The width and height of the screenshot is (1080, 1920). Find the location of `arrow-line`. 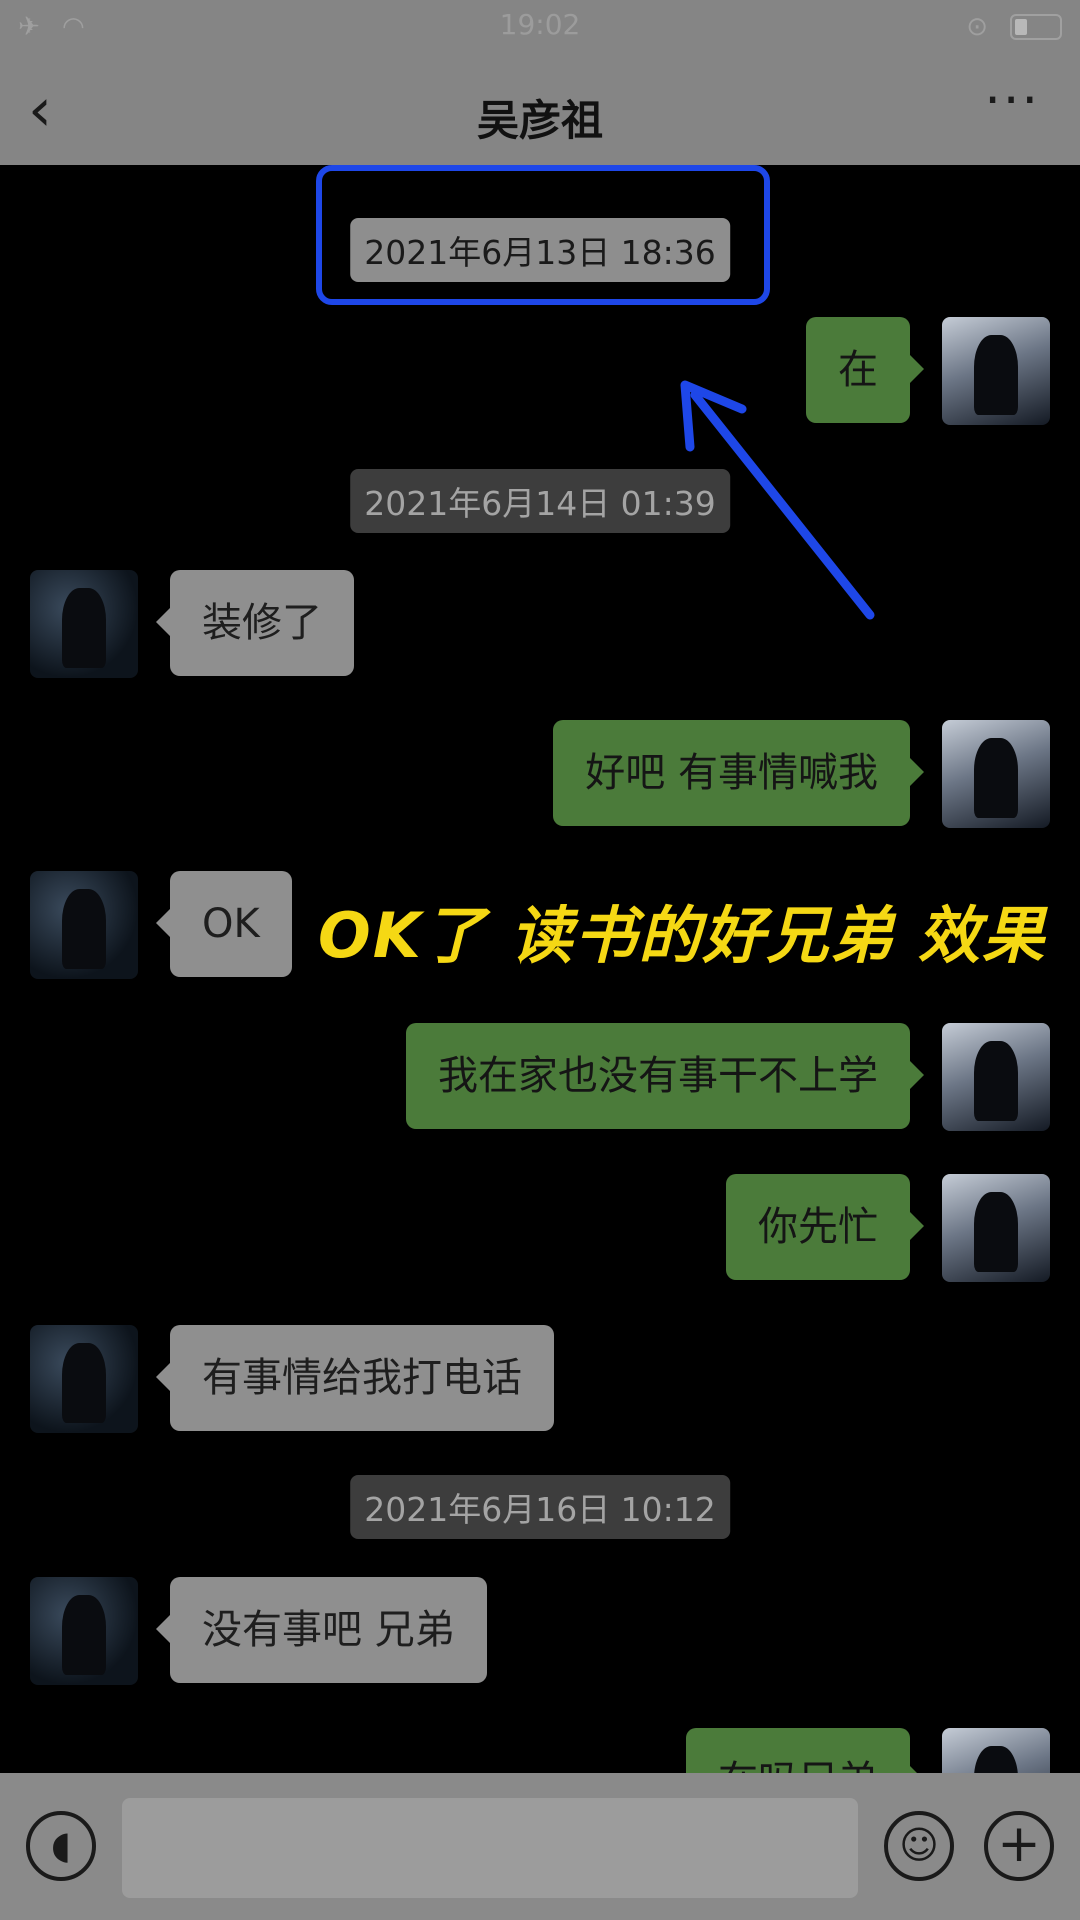

arrow-line is located at coordinates (782, 505).